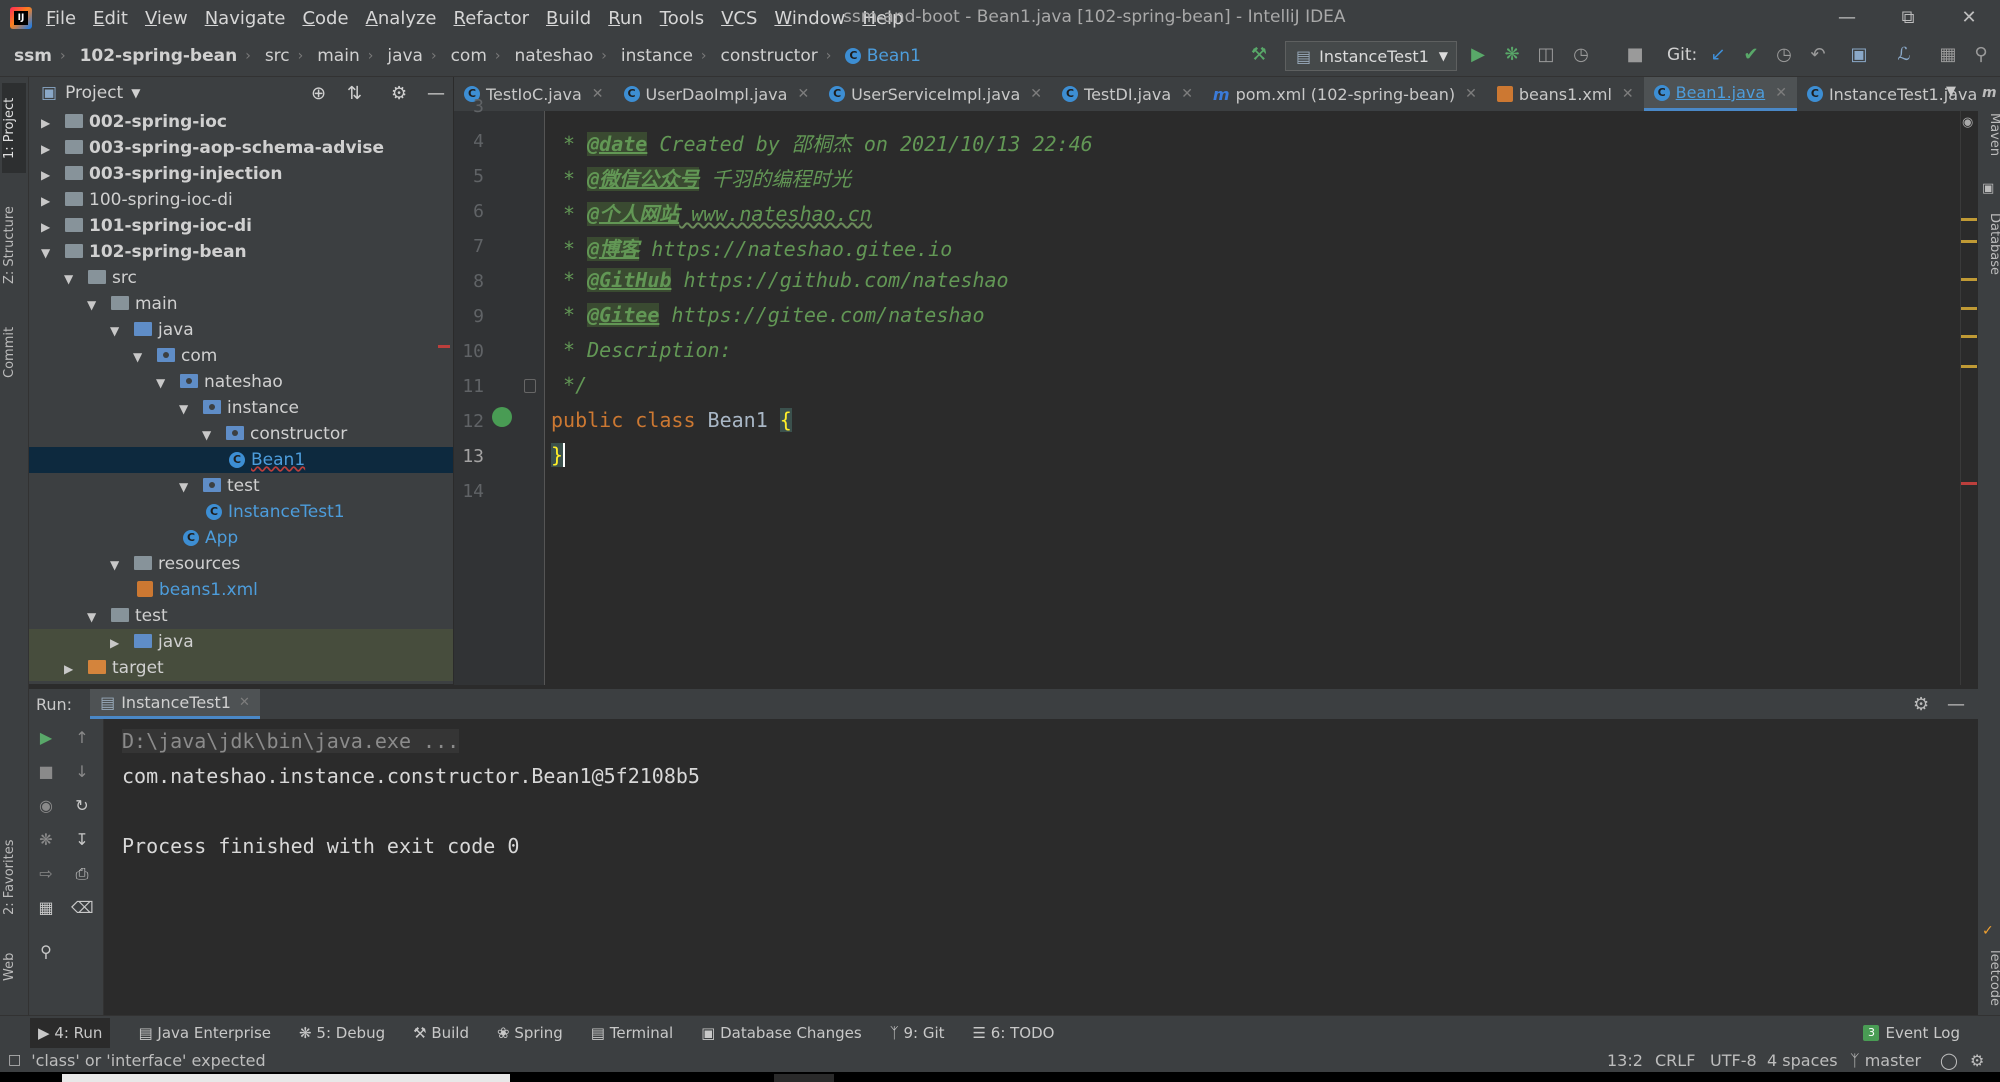 The width and height of the screenshot is (2000, 1082). Describe the element at coordinates (1675, 1060) in the screenshot. I see `line-separator: CRLF` at that location.